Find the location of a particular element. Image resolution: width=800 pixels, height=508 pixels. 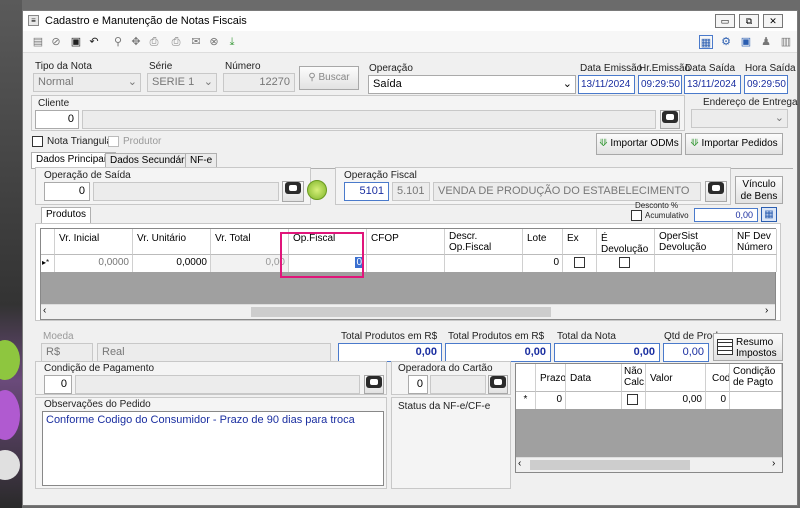

cliente-search-button is located at coordinates (670, 119).